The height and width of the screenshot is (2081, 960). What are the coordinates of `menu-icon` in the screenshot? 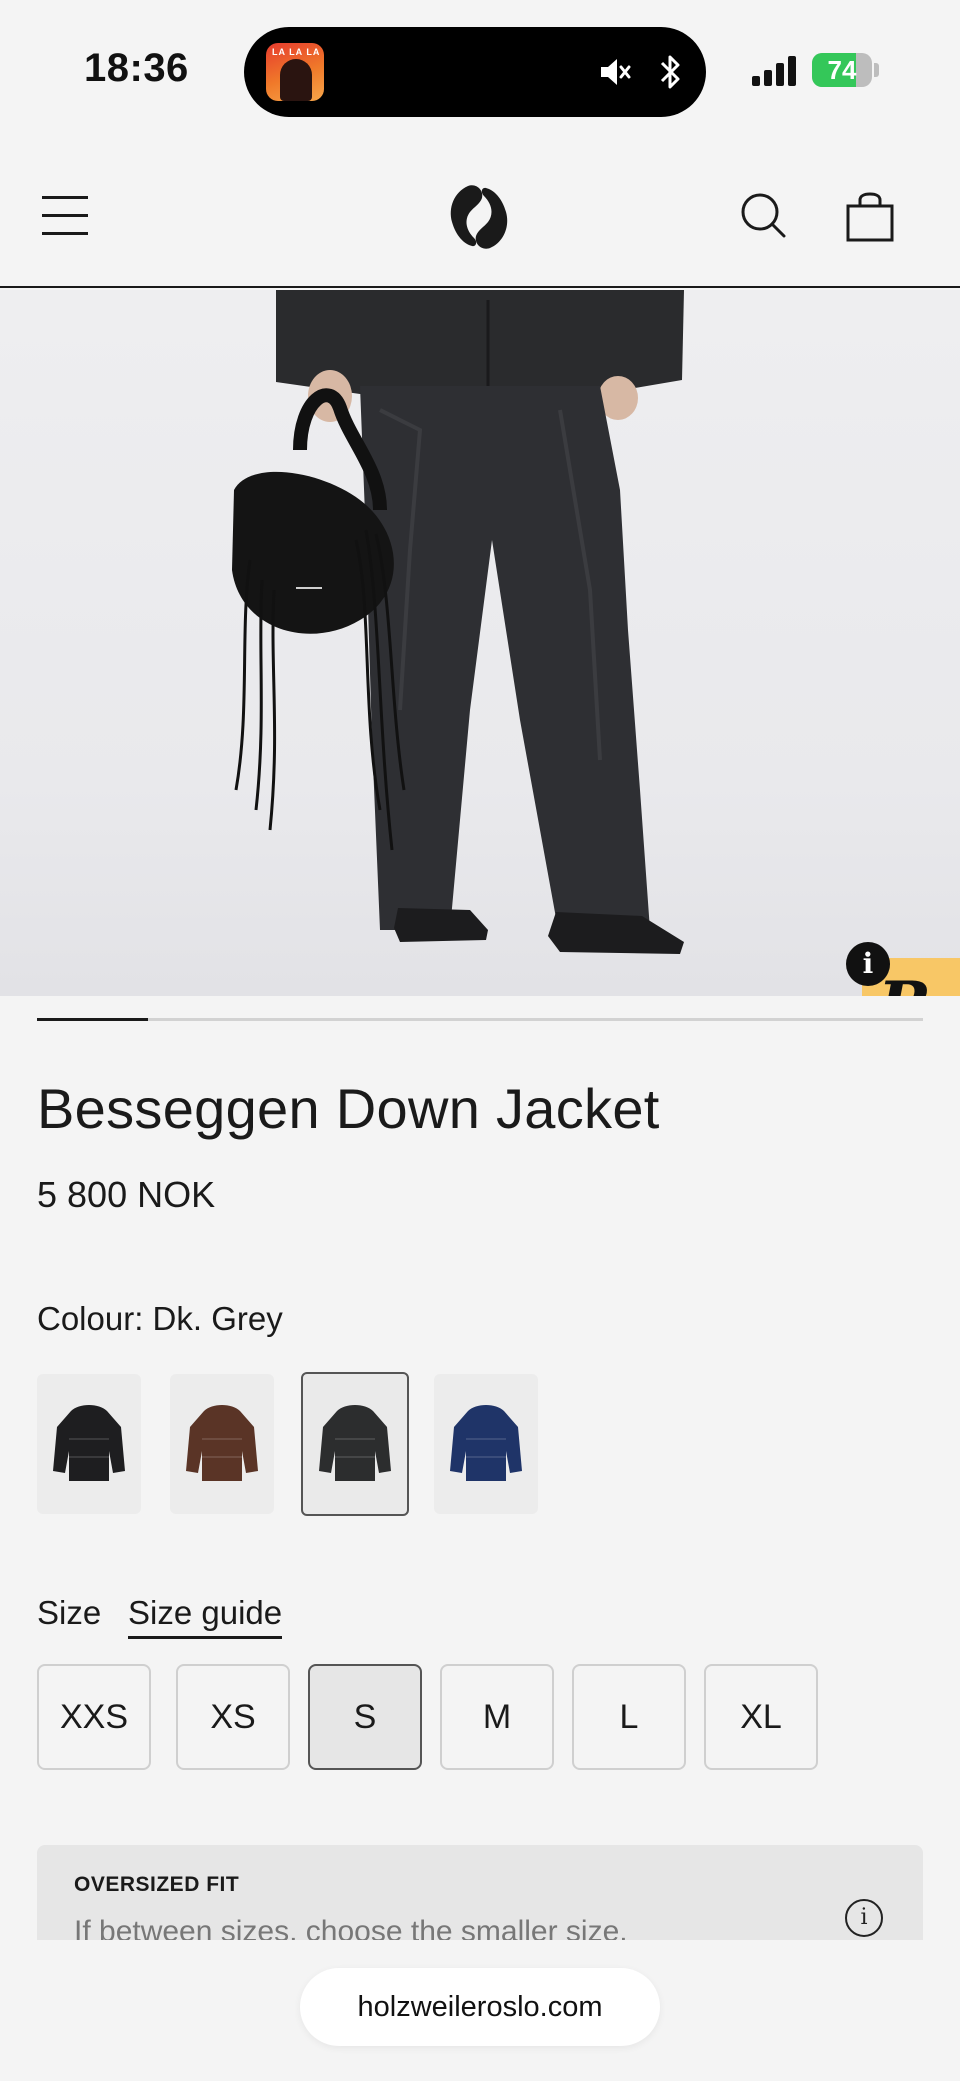 It's located at (66, 215).